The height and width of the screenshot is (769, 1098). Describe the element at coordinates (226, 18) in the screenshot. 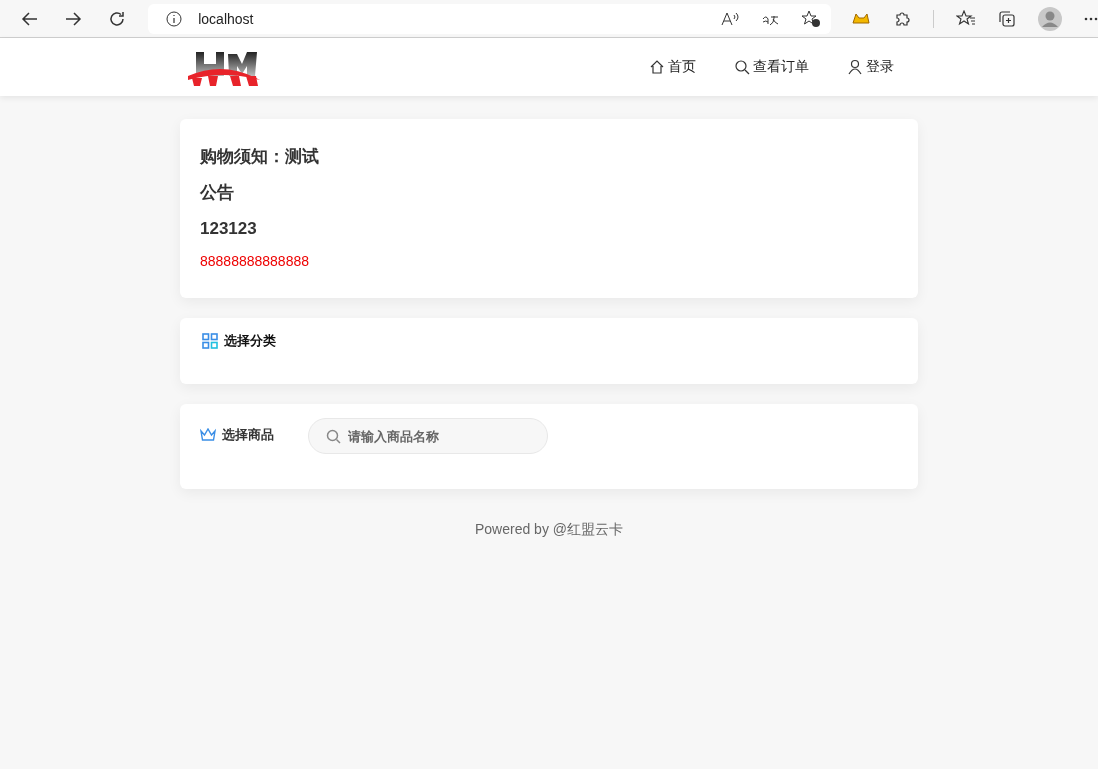

I see `address-text: localhost` at that location.